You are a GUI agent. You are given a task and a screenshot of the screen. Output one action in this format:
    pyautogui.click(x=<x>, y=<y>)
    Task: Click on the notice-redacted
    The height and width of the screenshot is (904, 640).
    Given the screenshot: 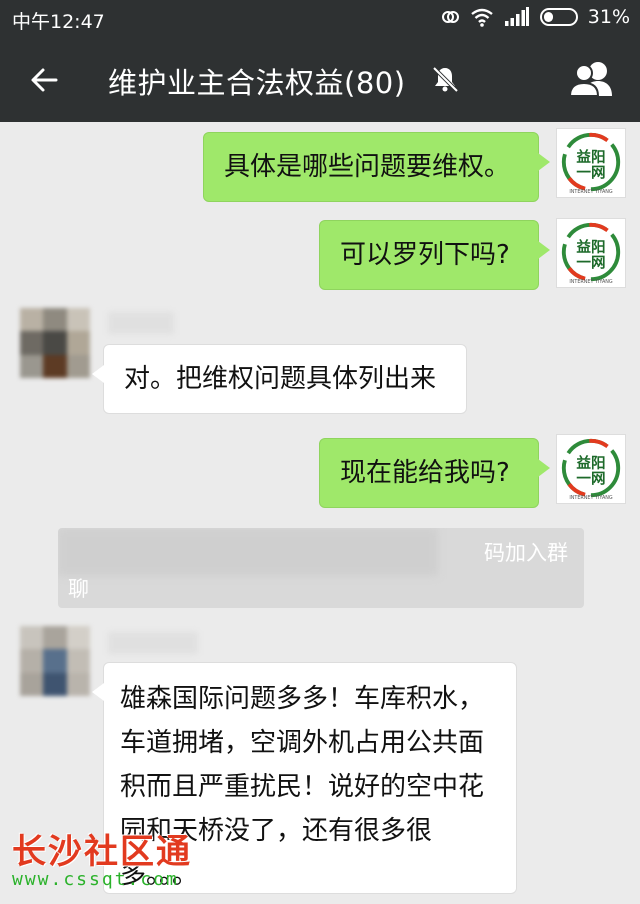 What is the action you would take?
    pyautogui.click(x=248, y=552)
    